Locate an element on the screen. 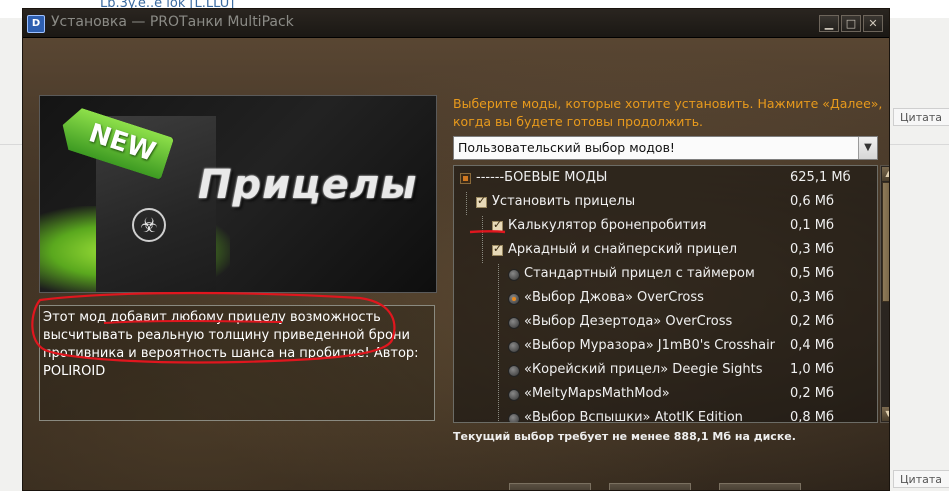 Image resolution: width=949 pixels, height=491 pixels. tree-row: Стандартный прицел с таймером 0,5 Мб is located at coordinates (657, 275).